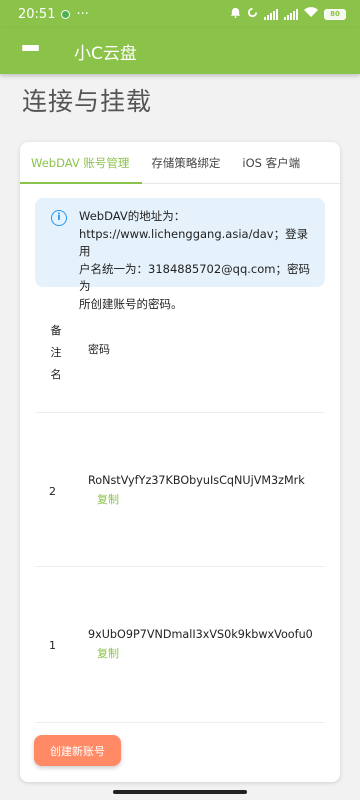 The height and width of the screenshot is (800, 360). I want to click on row-password: 9xUbO9P7VNDmalI3xVS0k9kbwxVoofu0, so click(200, 634).